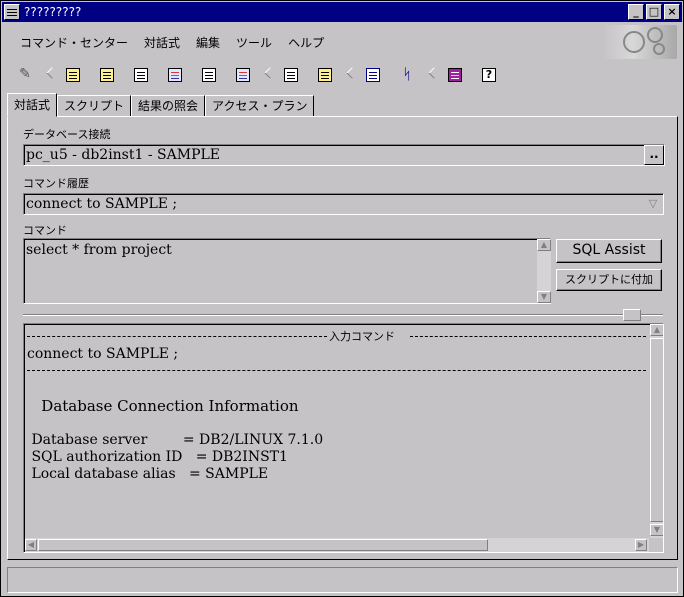  Describe the element at coordinates (31, 545) in the screenshot. I see `scroll-left-icon: ◀` at that location.